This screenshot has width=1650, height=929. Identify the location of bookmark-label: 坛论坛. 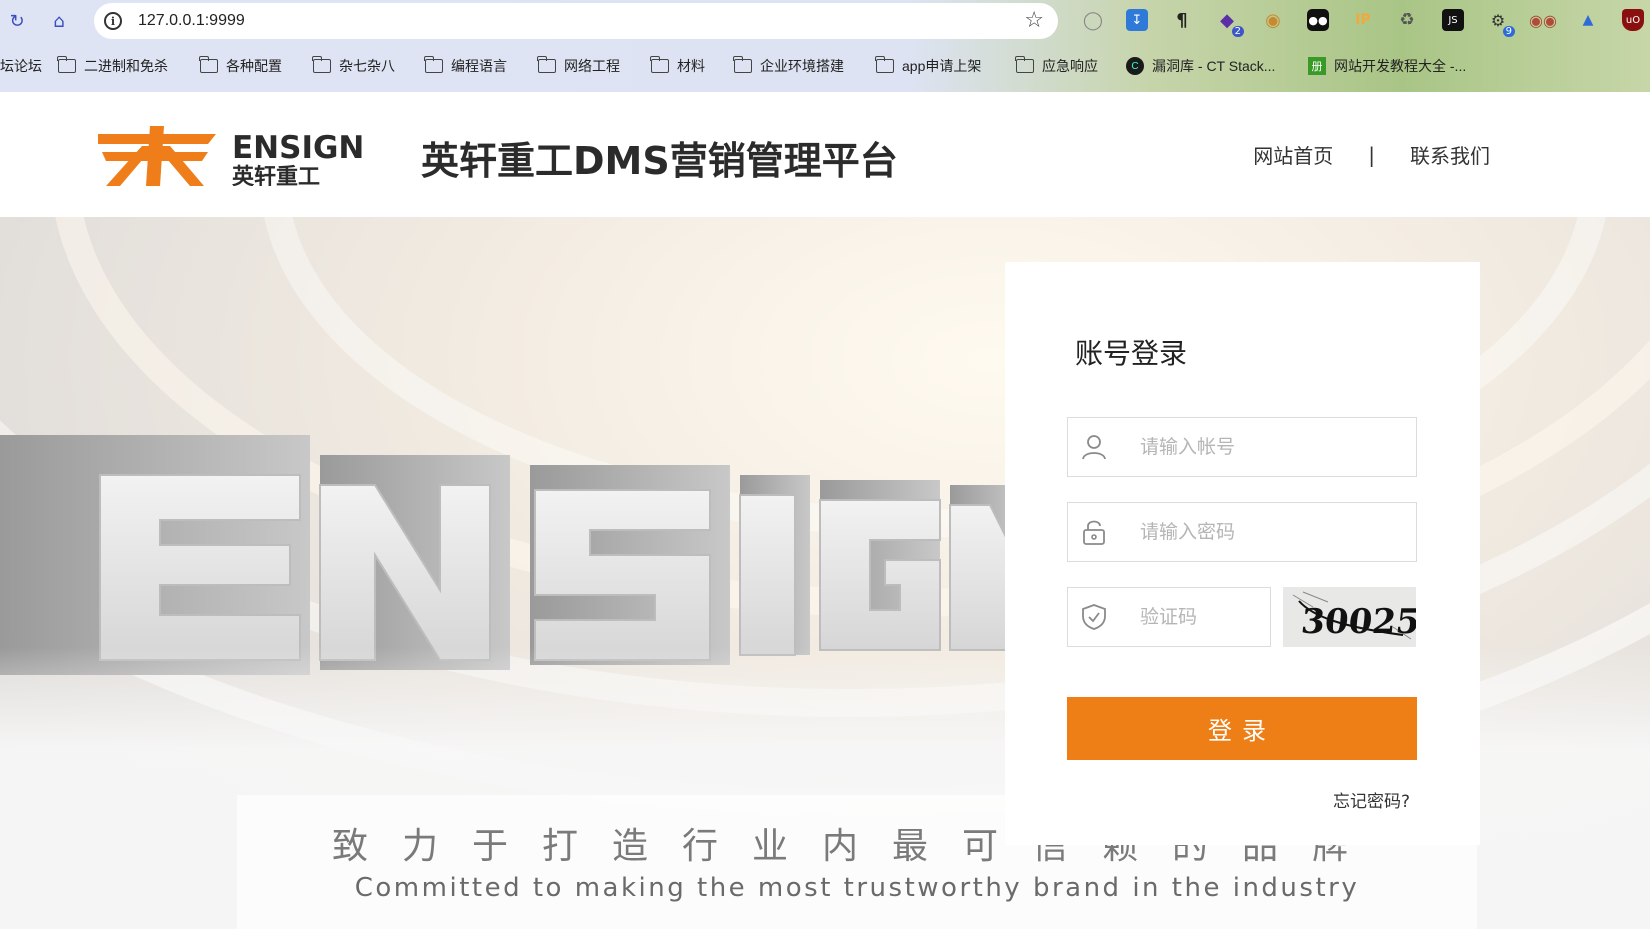
(21, 66).